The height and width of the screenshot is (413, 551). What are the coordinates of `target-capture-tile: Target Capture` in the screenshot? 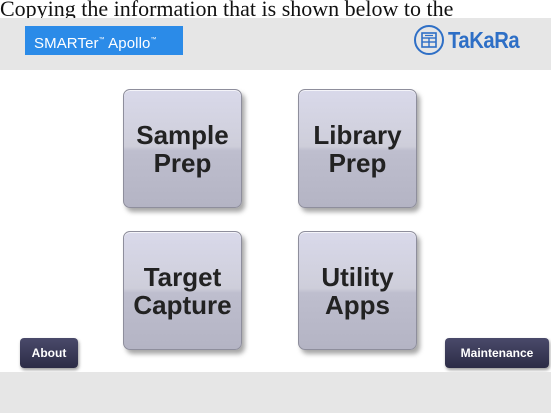 It's located at (182, 290).